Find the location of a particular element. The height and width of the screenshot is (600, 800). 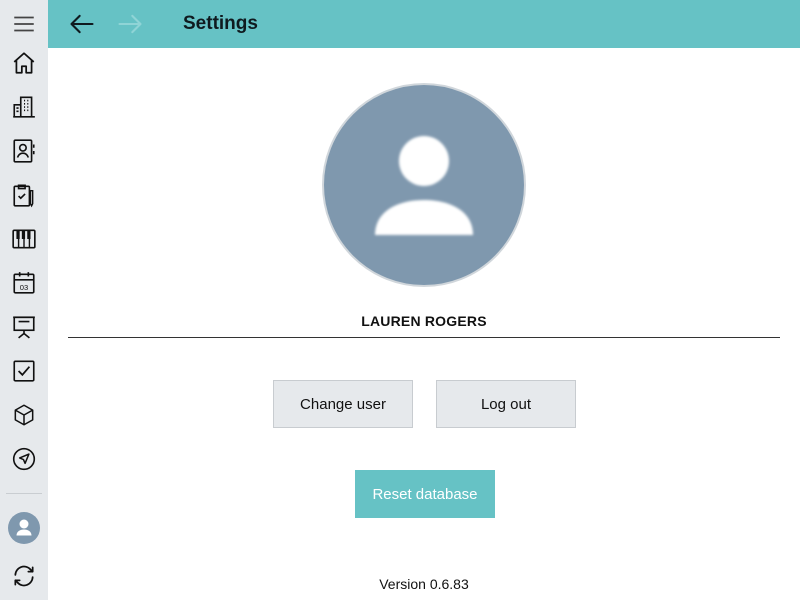

user-name: LAUREN ROGERS is located at coordinates (424, 321).